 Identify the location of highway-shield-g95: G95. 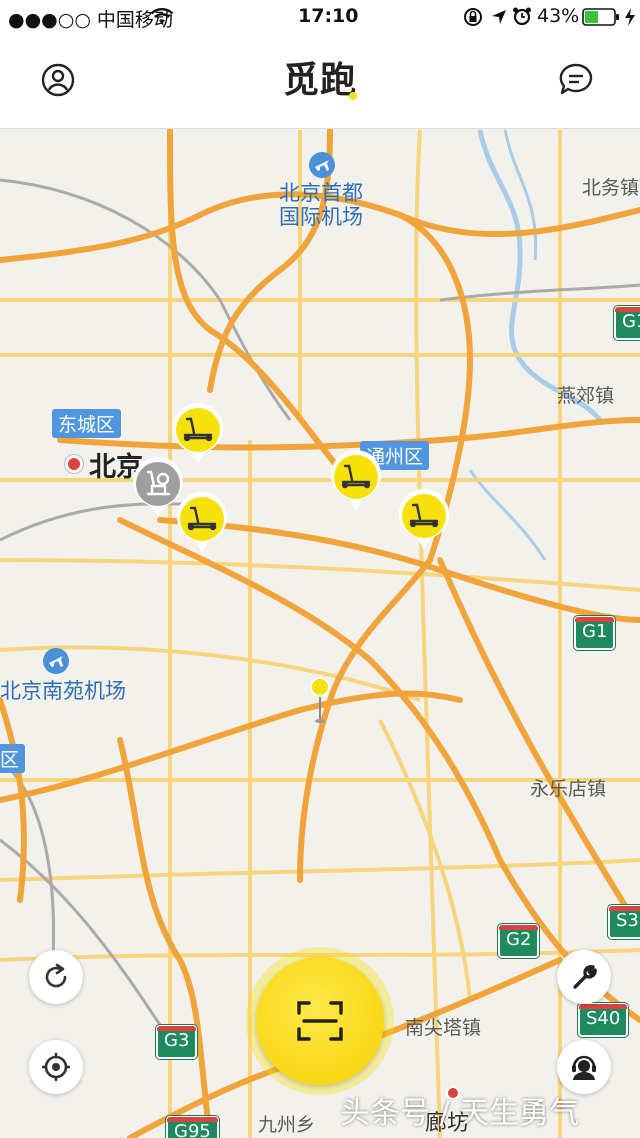
(192, 1127).